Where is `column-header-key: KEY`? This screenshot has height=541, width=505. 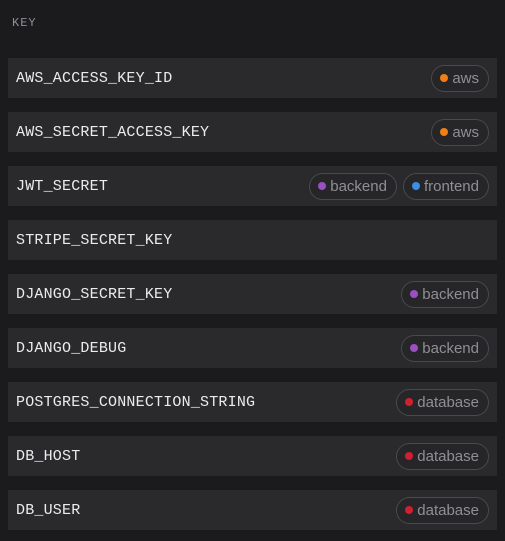
column-header-key: KEY is located at coordinates (24, 23).